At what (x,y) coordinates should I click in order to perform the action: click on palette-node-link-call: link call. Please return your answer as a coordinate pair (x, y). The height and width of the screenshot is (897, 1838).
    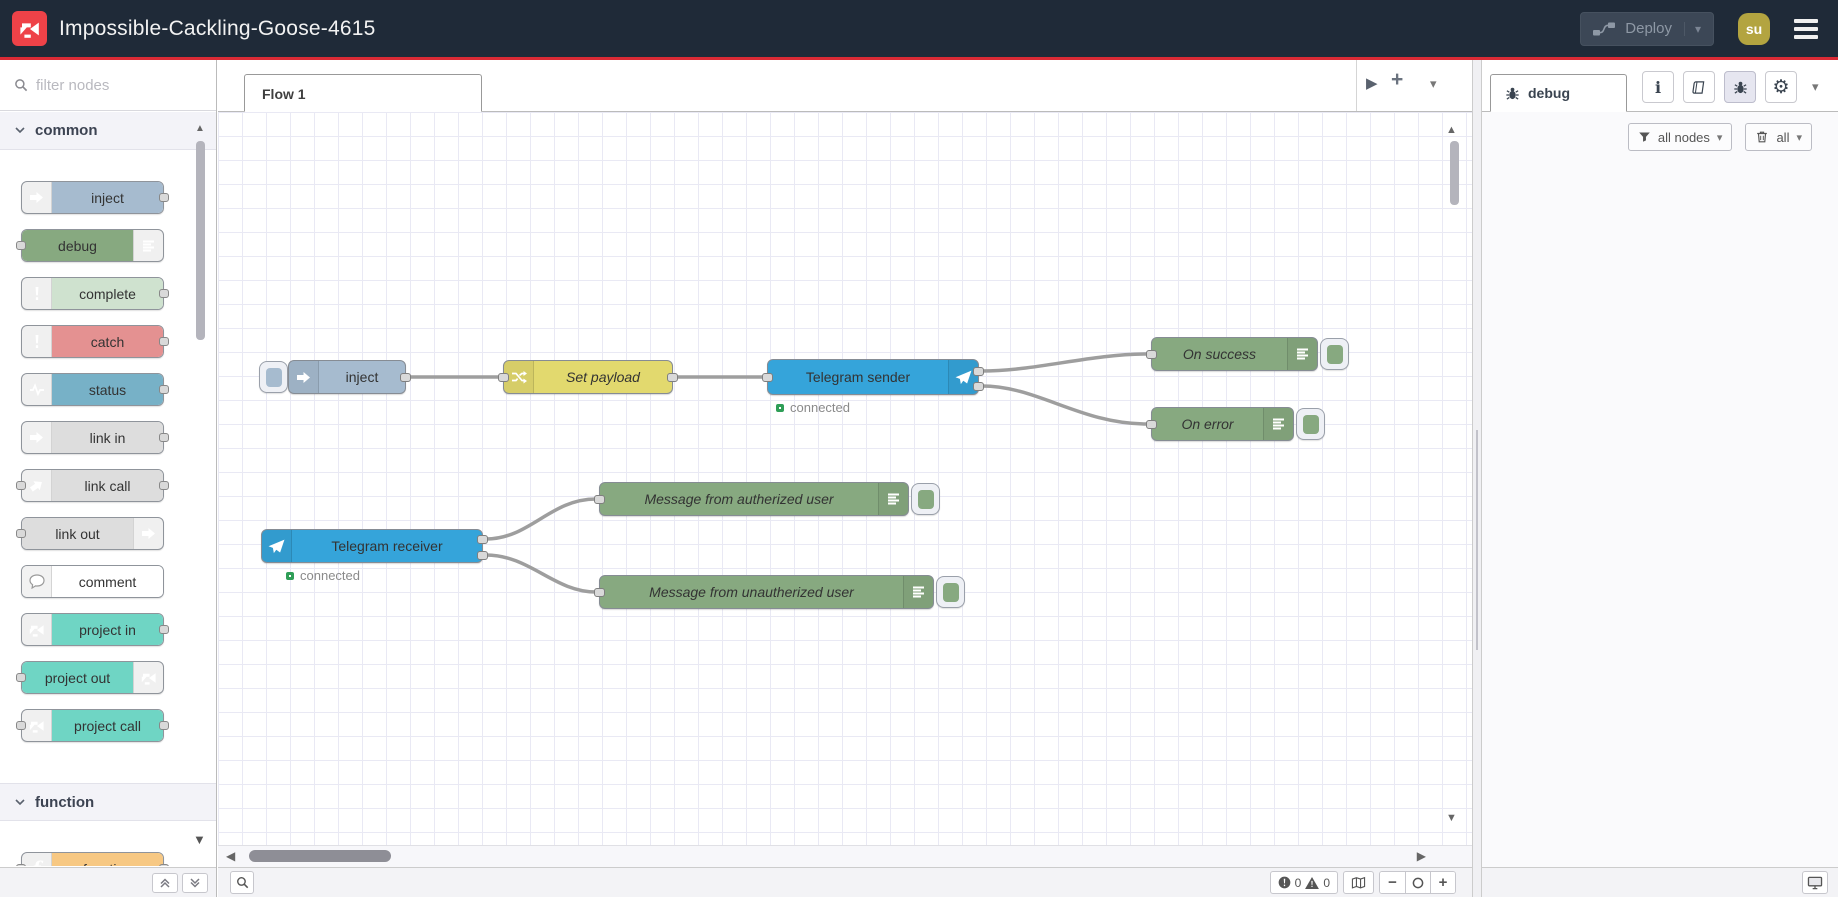
    Looking at the image, I should click on (92, 485).